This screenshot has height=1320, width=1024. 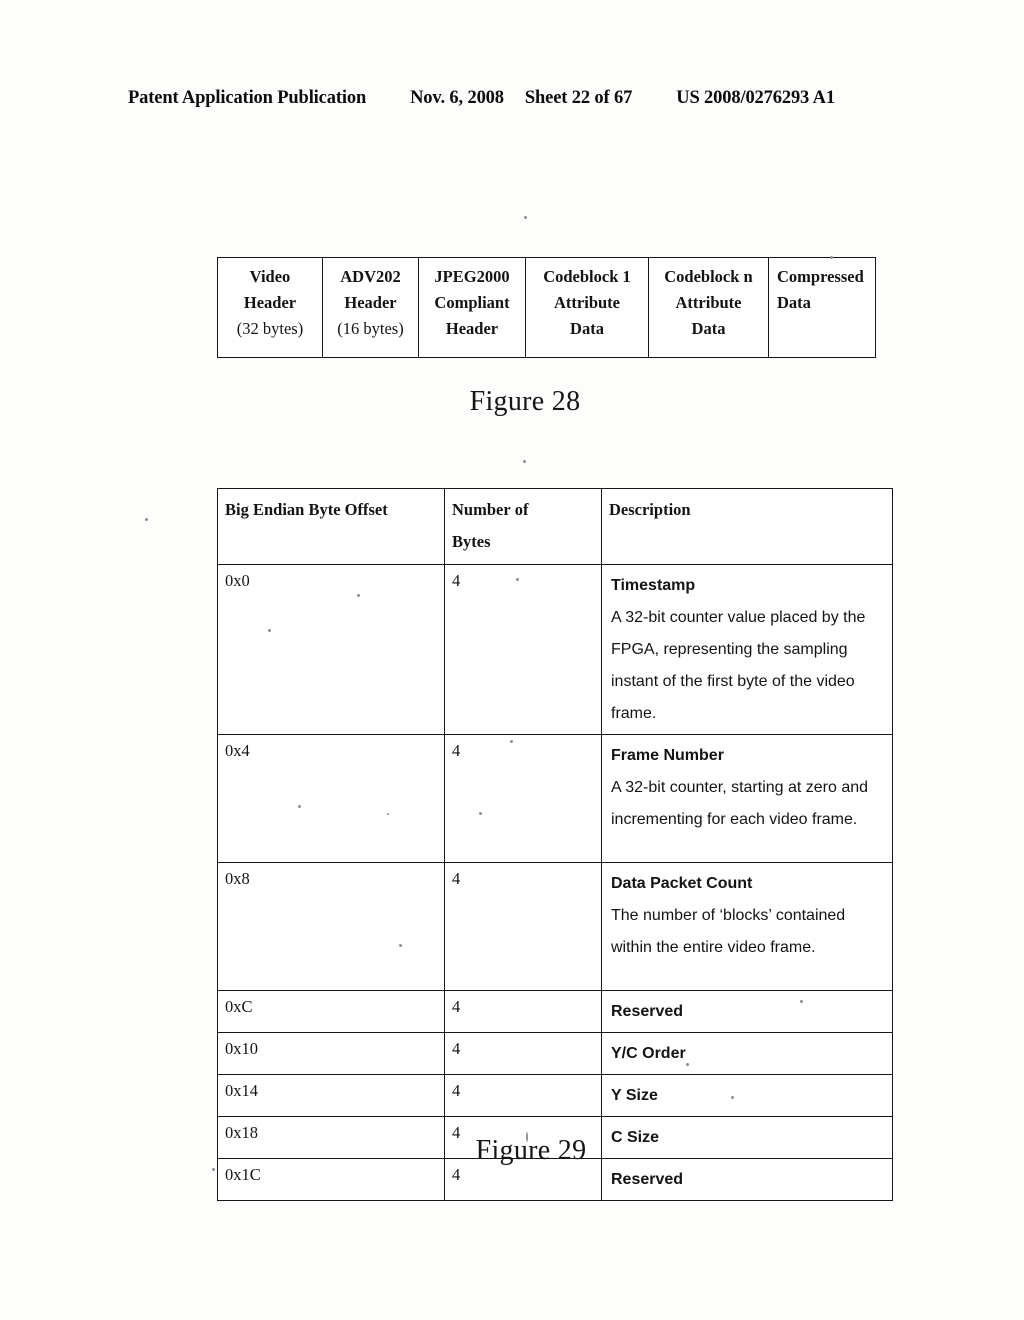 I want to click on table-row: 0xC 4 Reserved, so click(x=555, y=1011).